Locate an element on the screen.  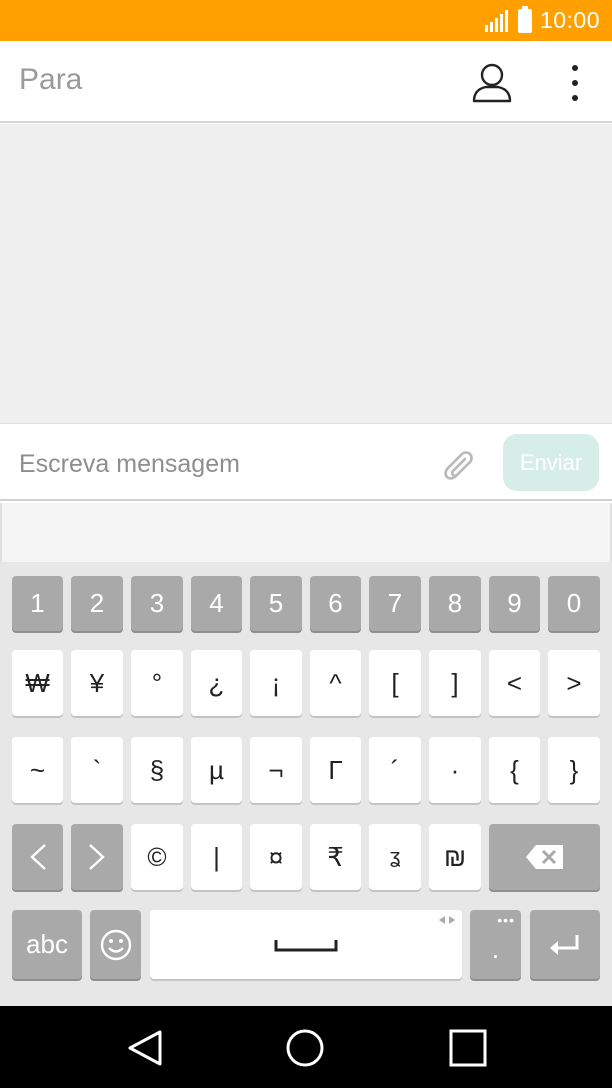
key-won: ₩ is located at coordinates (37, 683).